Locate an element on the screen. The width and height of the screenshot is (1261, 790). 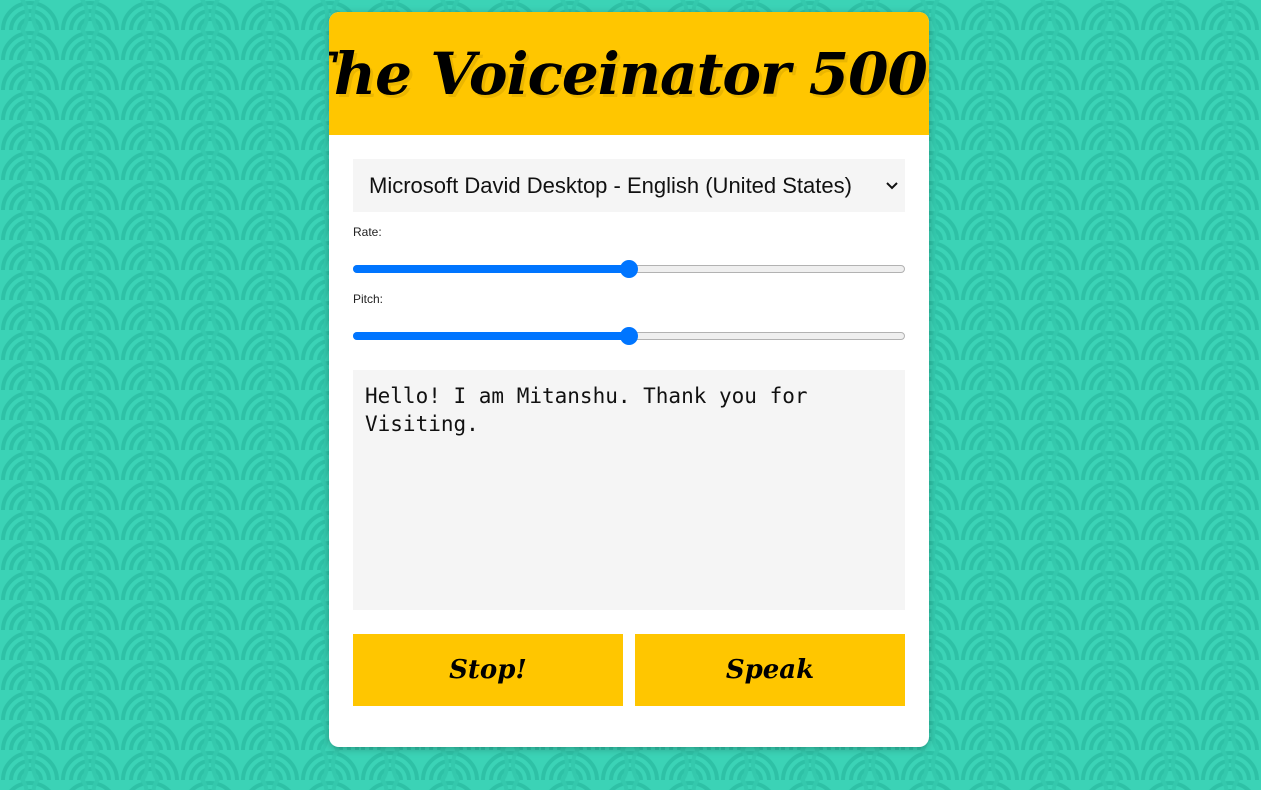
stop-button: Stop! is located at coordinates (488, 670).